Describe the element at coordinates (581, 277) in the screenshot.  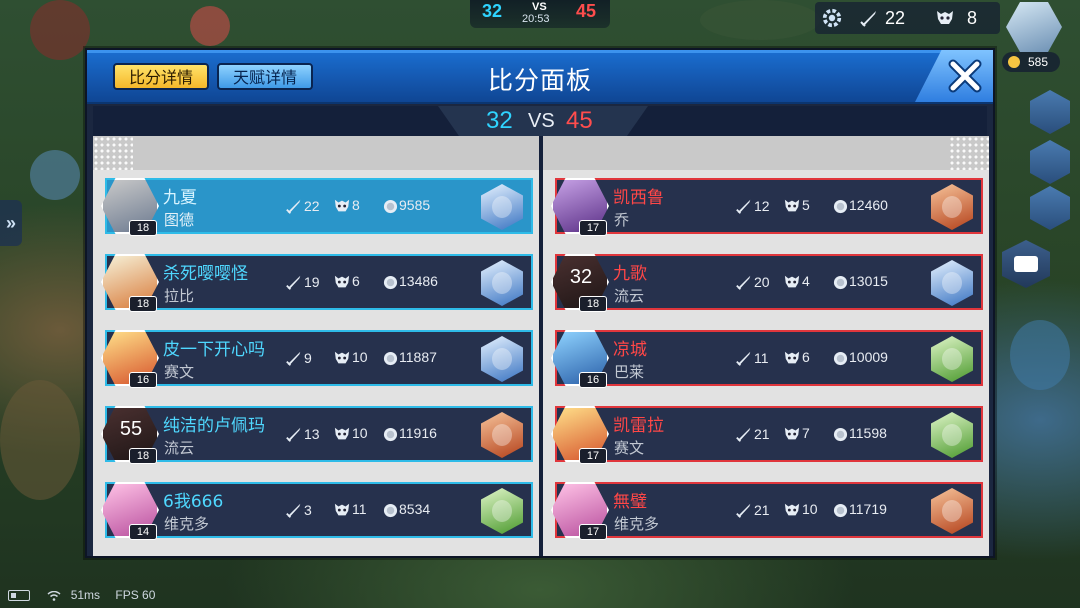
I see `respawn-timer: 32` at that location.